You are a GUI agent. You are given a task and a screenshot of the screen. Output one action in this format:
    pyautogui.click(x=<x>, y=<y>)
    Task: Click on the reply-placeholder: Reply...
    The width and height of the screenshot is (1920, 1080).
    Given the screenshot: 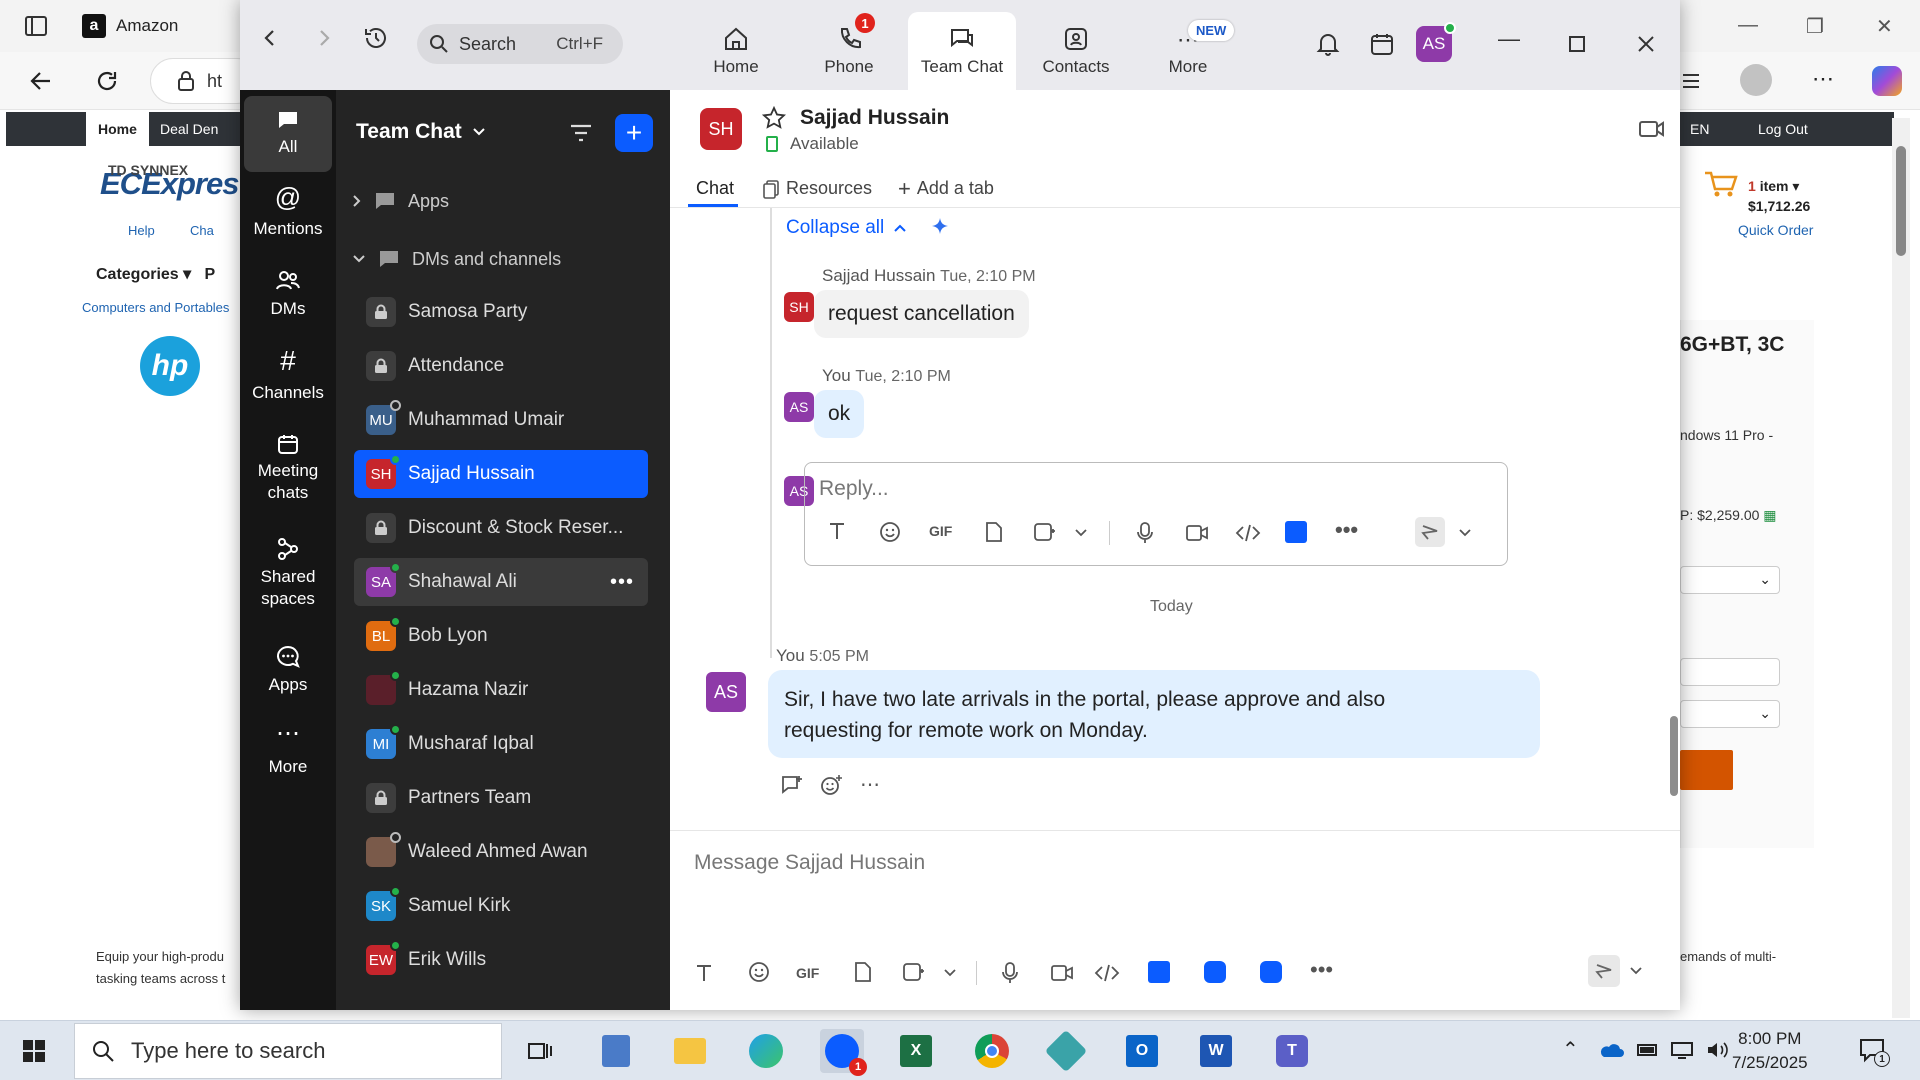 What is the action you would take?
    pyautogui.click(x=854, y=489)
    